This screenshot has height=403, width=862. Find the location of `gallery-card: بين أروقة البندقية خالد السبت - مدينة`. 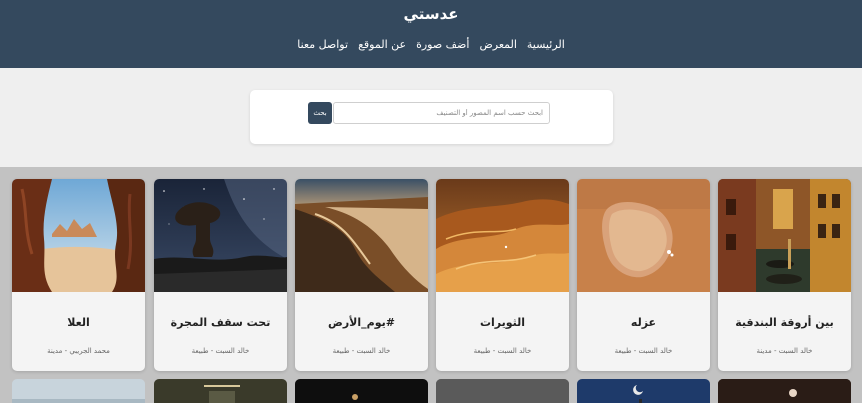

gallery-card: بين أروقة البندقية خالد السبت - مدينة is located at coordinates (784, 275).